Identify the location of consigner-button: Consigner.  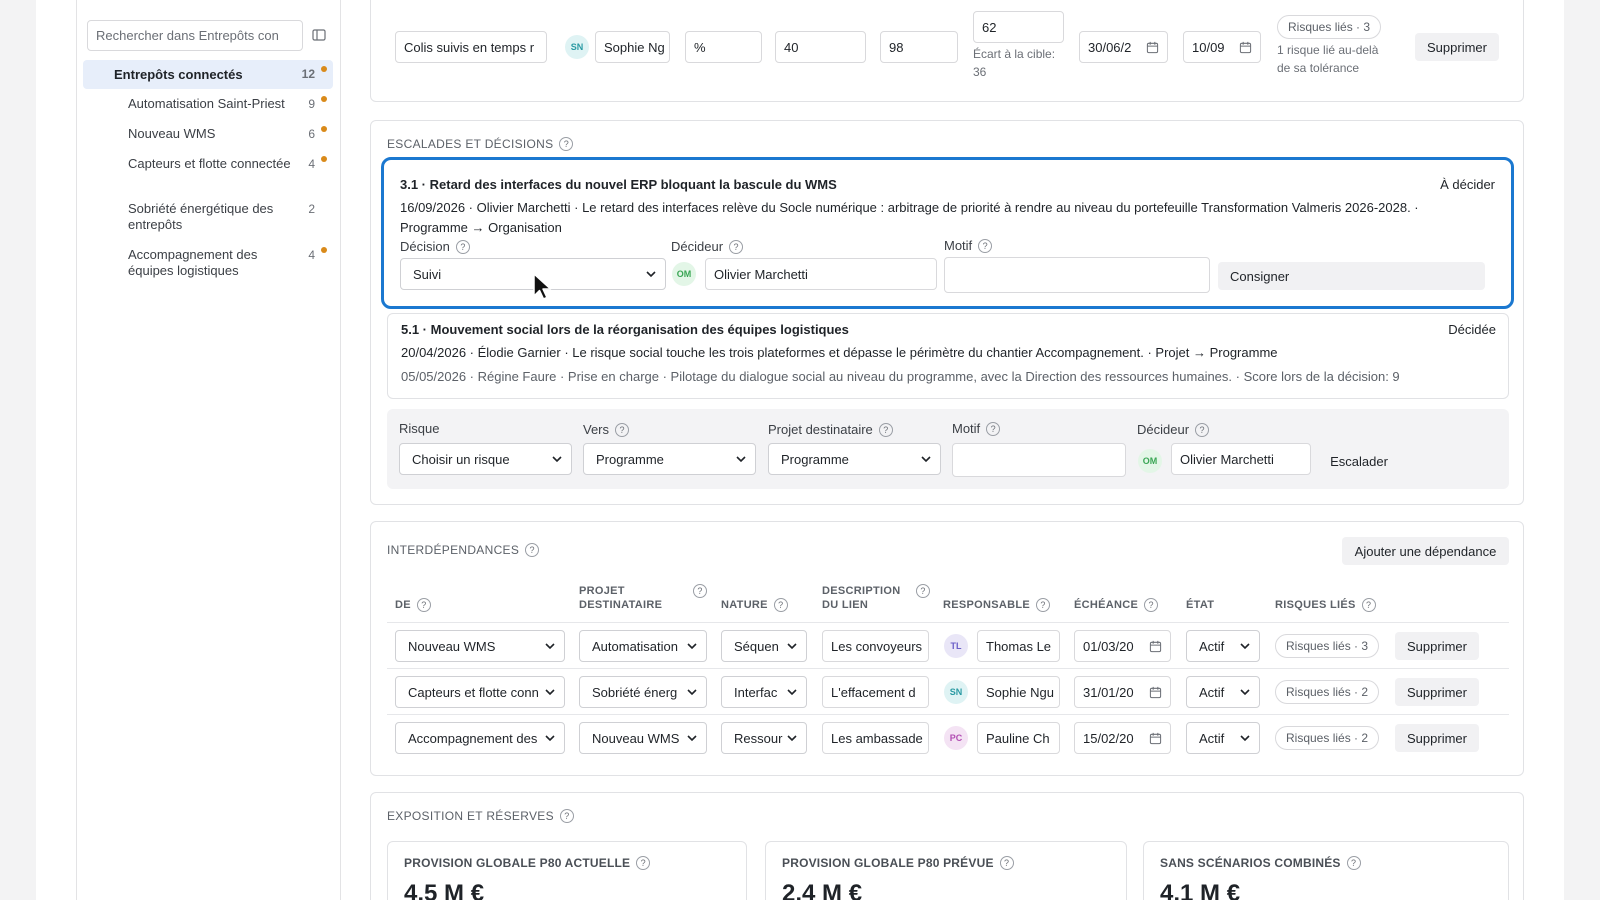
(1351, 276).